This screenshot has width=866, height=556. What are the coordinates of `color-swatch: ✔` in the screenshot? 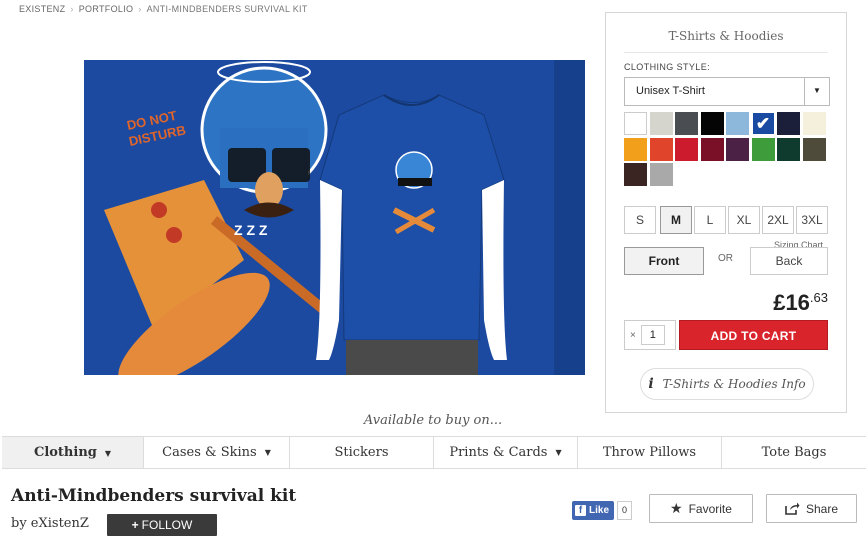 It's located at (763, 123).